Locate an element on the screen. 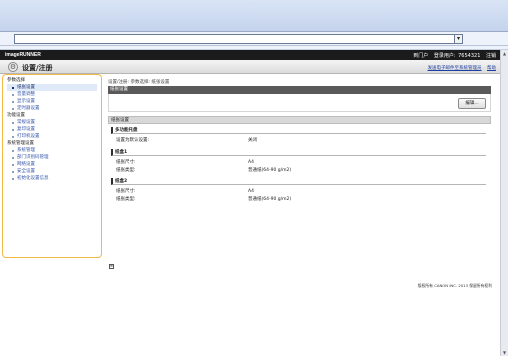 Image resolution: width=508 pixels, height=356 pixels. copyright: 版权所有 CANON INC. 2013 保留所有权利 is located at coordinates (454, 285).